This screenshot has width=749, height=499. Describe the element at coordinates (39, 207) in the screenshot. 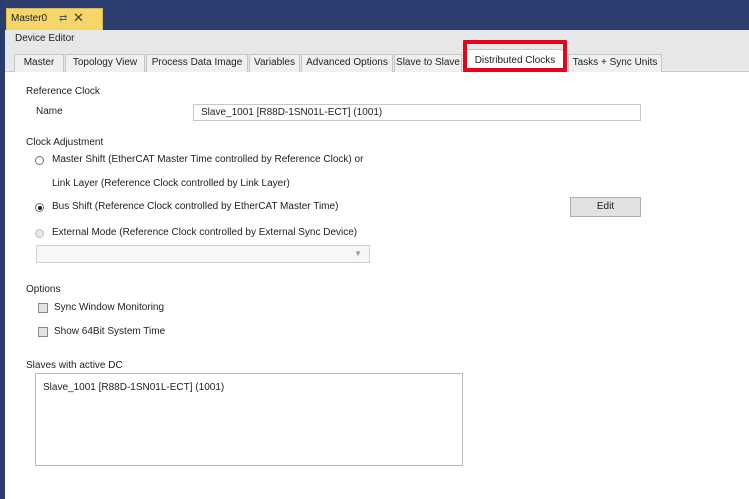

I see `bus-shift-radio` at that location.